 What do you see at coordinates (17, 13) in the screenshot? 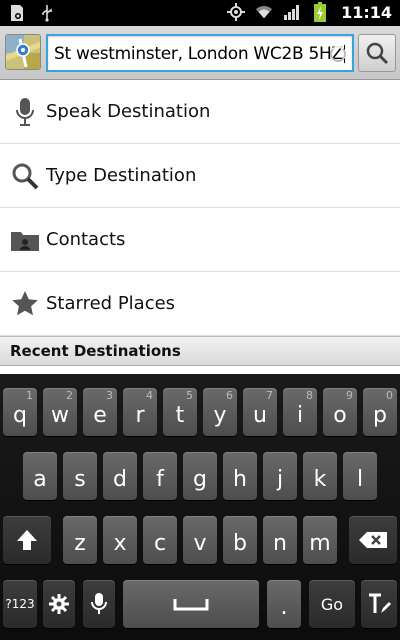
I see `sd-card-notification-icon` at bounding box center [17, 13].